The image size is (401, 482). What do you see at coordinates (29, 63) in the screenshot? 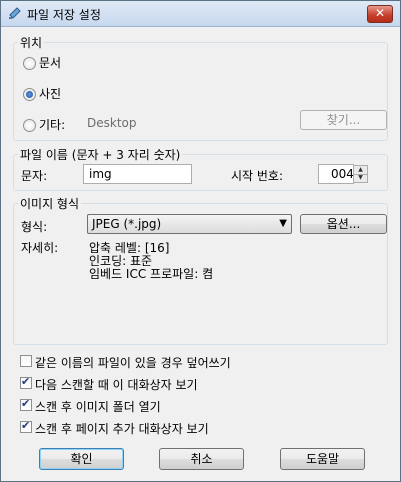
I see `radio-documents` at bounding box center [29, 63].